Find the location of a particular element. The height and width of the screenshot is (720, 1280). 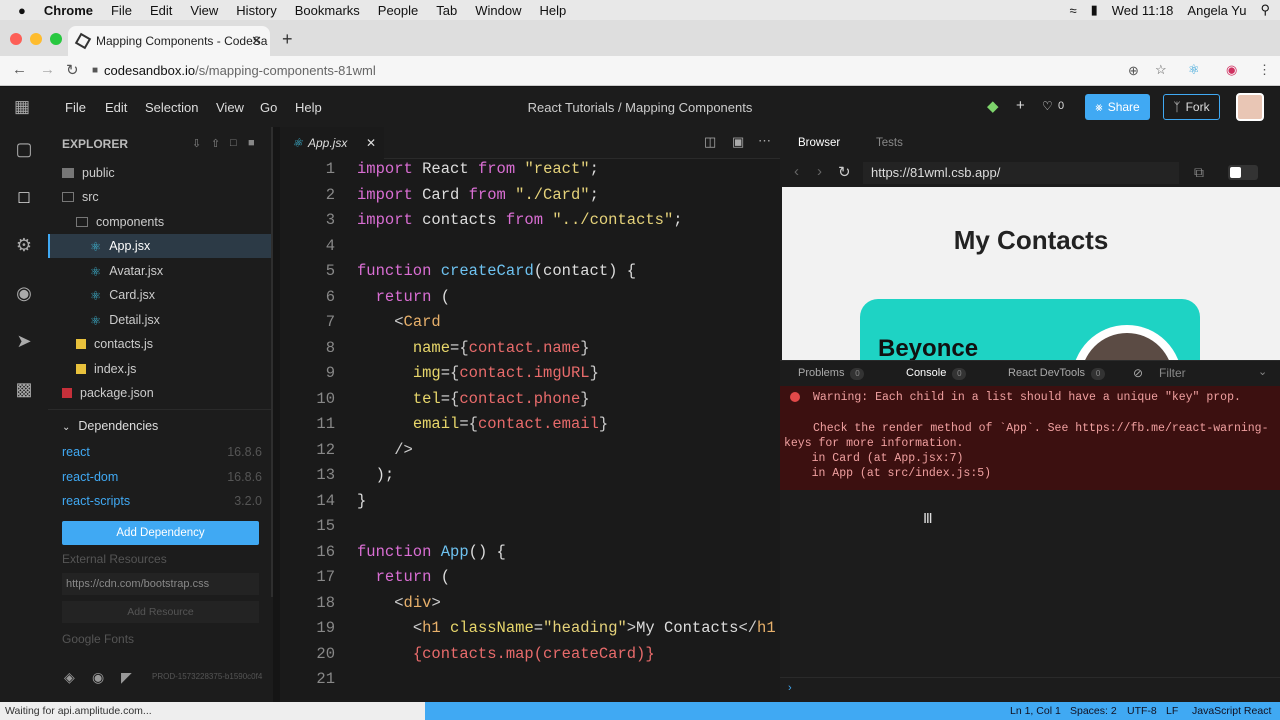

scrollbar is located at coordinates (272, 362).